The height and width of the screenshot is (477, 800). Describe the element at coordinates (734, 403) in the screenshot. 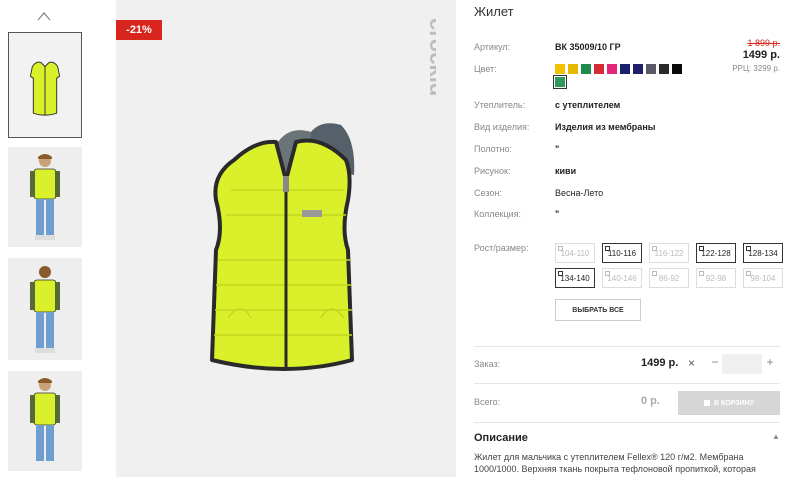

I see `add-to-cart-label: В КОРЗИНУ` at that location.